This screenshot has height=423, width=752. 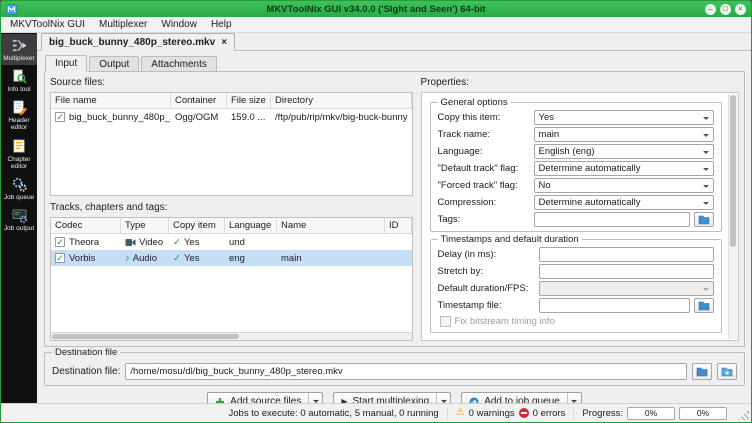 I want to click on track-type: Audio, so click(x=145, y=258).